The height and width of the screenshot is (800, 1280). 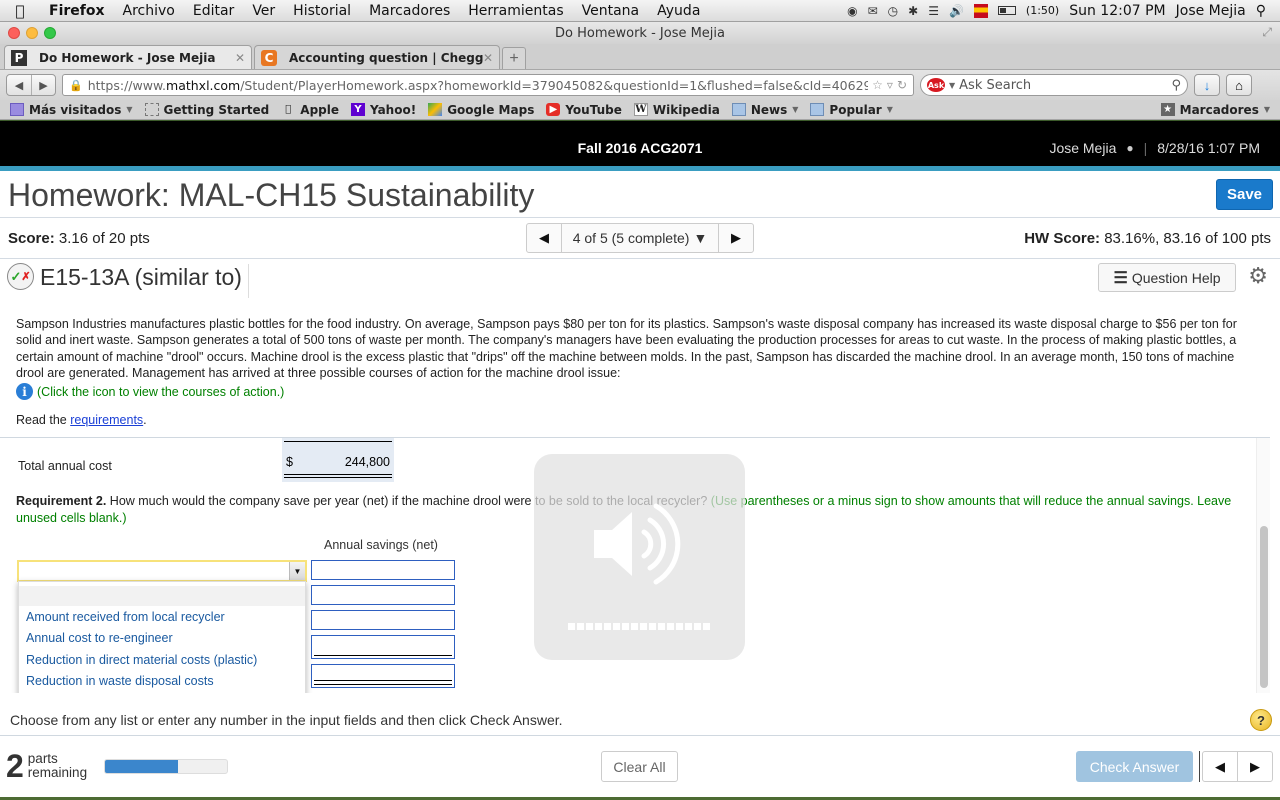 I want to click on user-icon: ●, so click(x=1129, y=148).